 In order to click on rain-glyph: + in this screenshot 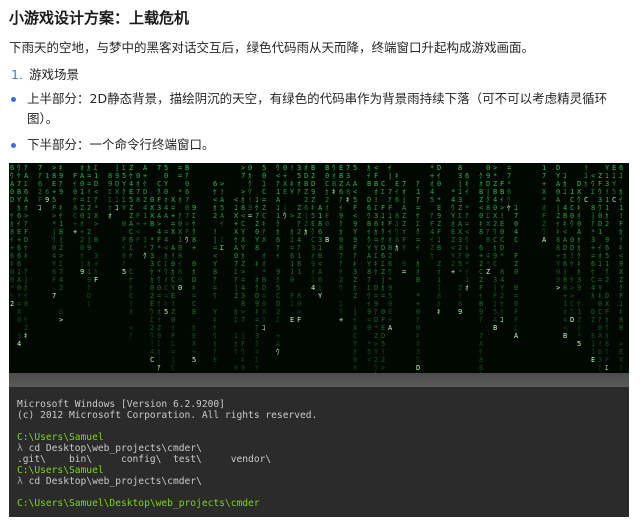, I will do `click(12, 248)`.